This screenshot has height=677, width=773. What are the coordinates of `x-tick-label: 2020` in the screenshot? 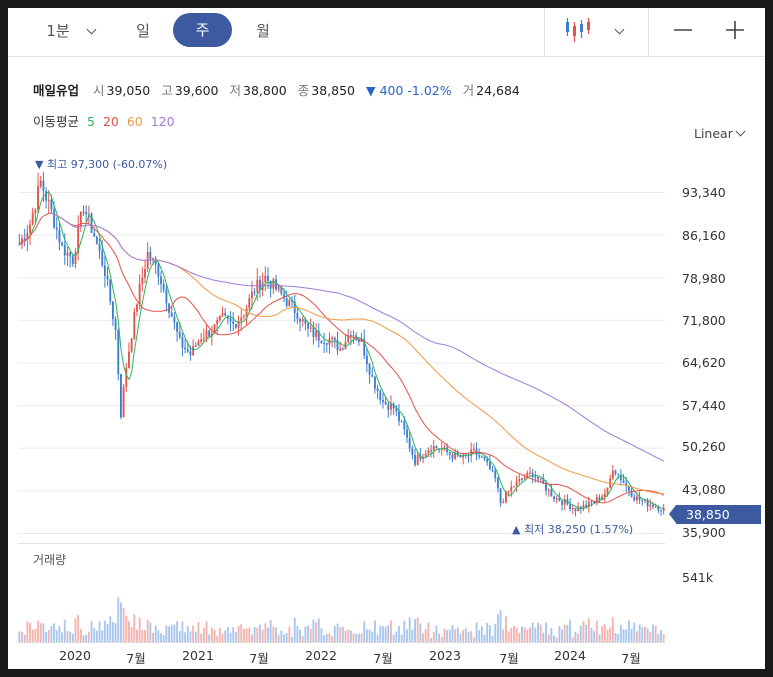 It's located at (75, 655).